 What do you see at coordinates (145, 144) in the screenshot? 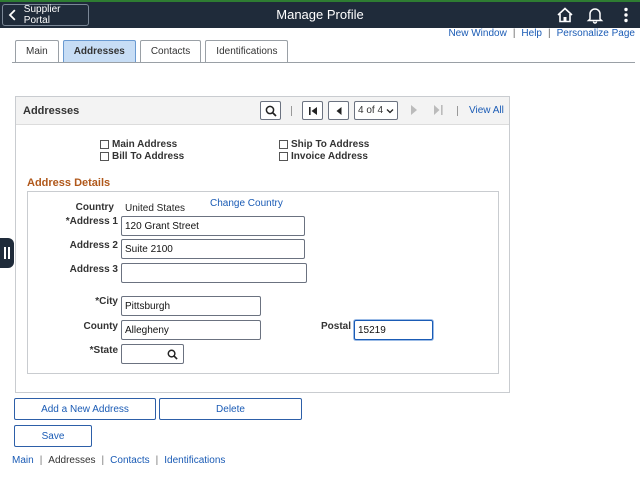
I see `main-address-label: Main Address` at bounding box center [145, 144].